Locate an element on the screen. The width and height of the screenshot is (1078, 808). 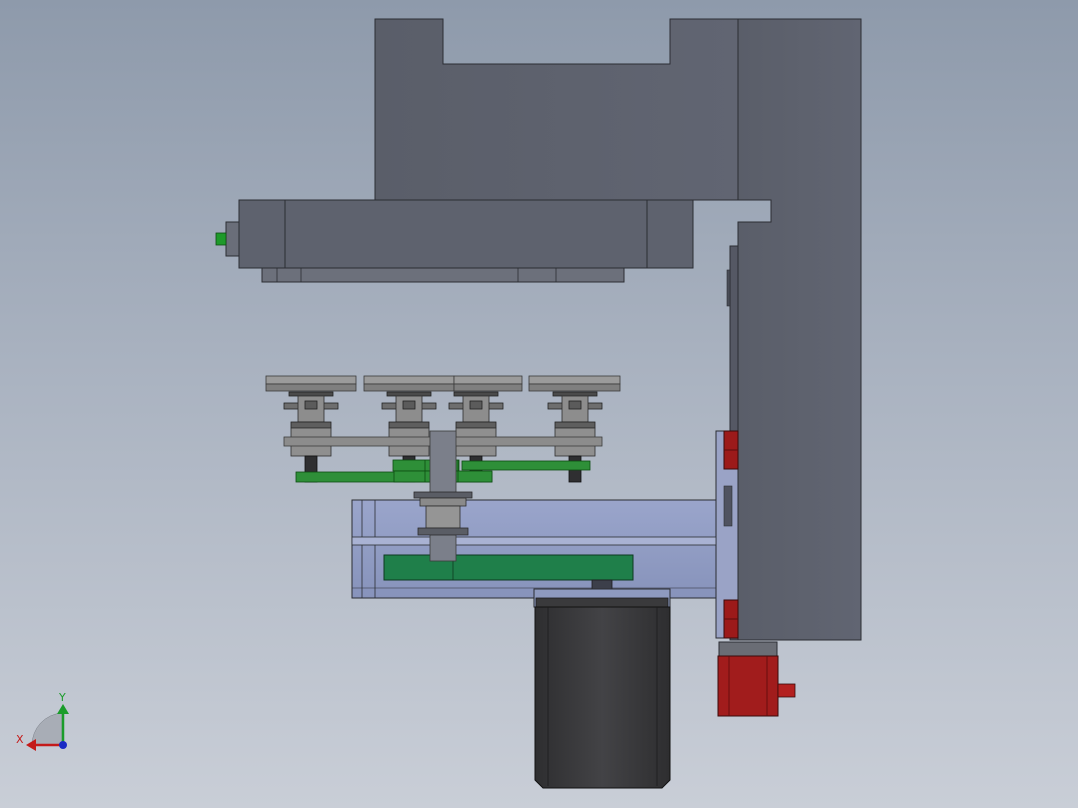
vertical-column is located at coordinates (799, 329).